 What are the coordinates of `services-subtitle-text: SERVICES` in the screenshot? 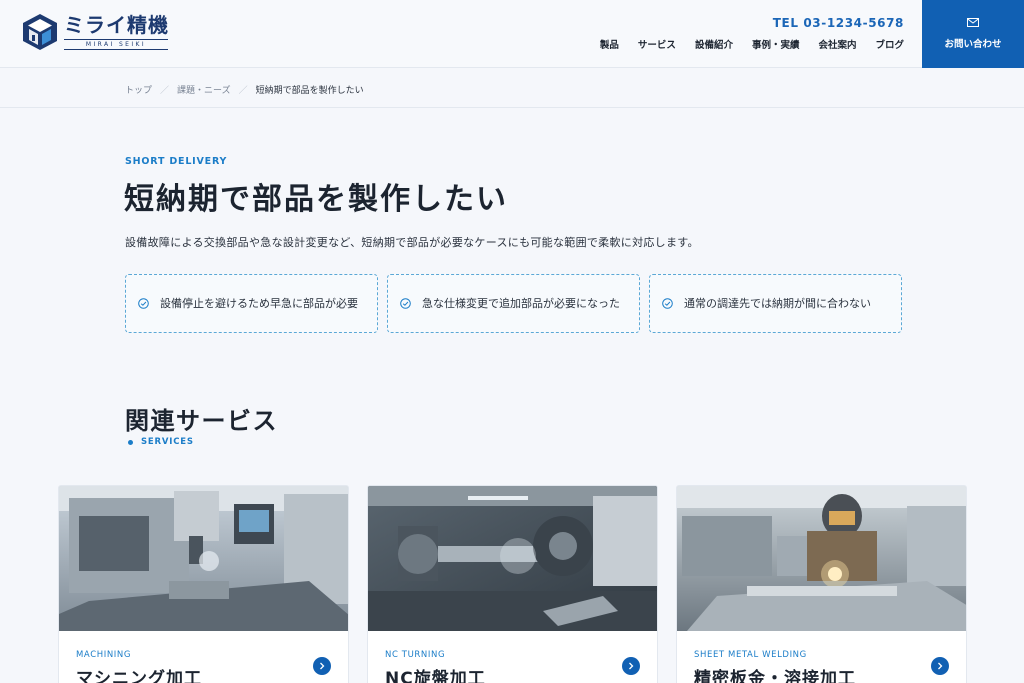 It's located at (167, 442).